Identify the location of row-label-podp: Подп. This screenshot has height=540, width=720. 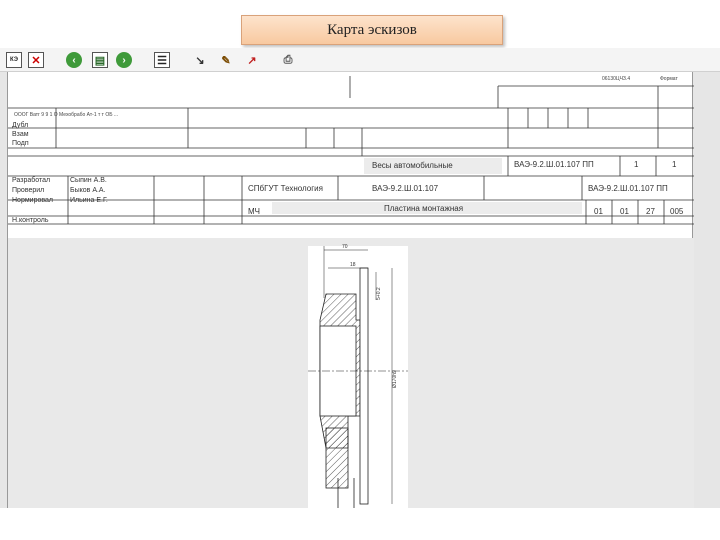
(20, 143).